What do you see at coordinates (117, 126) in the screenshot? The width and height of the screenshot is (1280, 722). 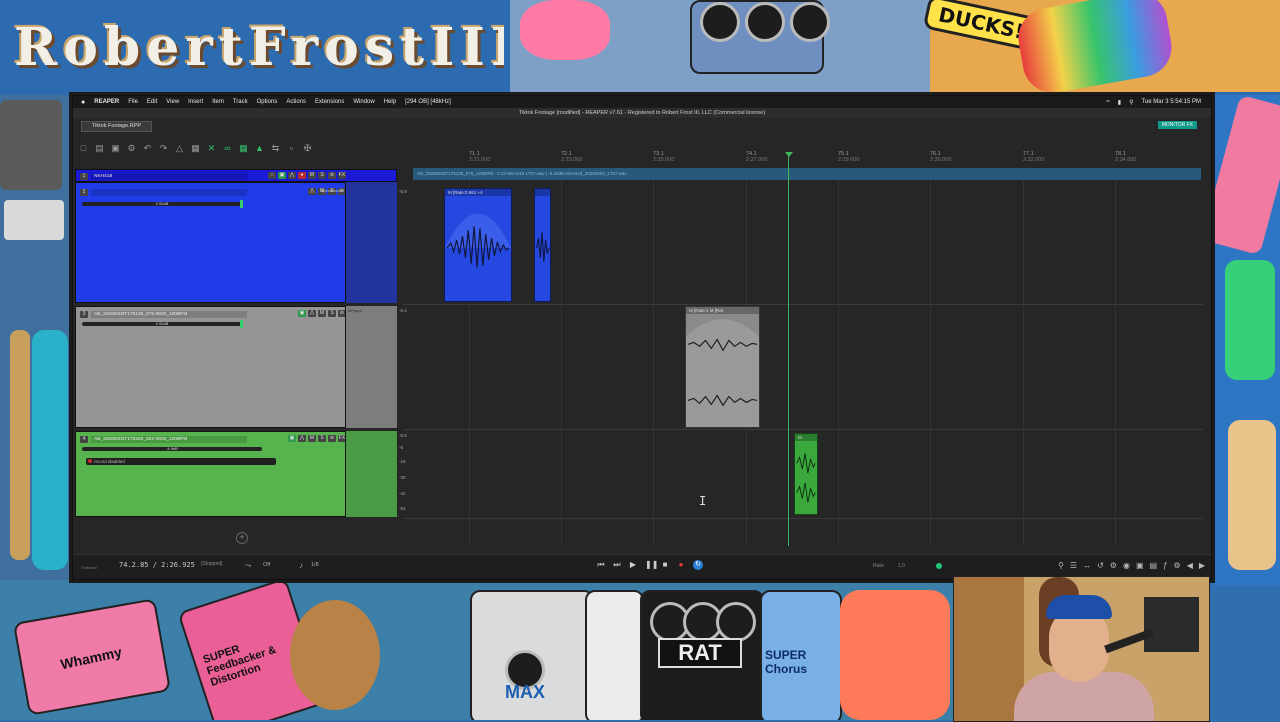 I see `project-tab: Tiktok Footage.RPP` at bounding box center [117, 126].